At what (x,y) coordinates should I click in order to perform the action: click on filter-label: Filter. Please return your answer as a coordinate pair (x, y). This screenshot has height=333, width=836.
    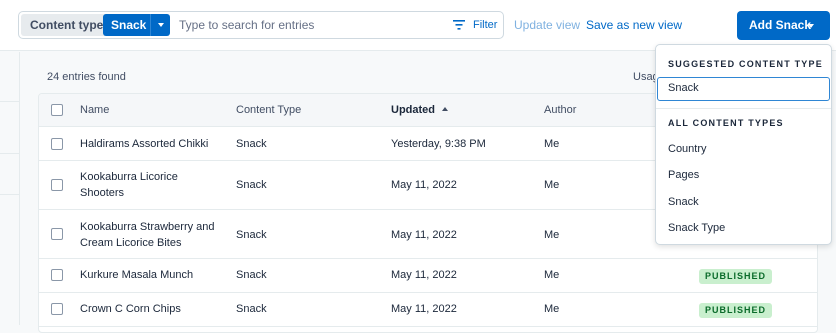
    Looking at the image, I should click on (485, 25).